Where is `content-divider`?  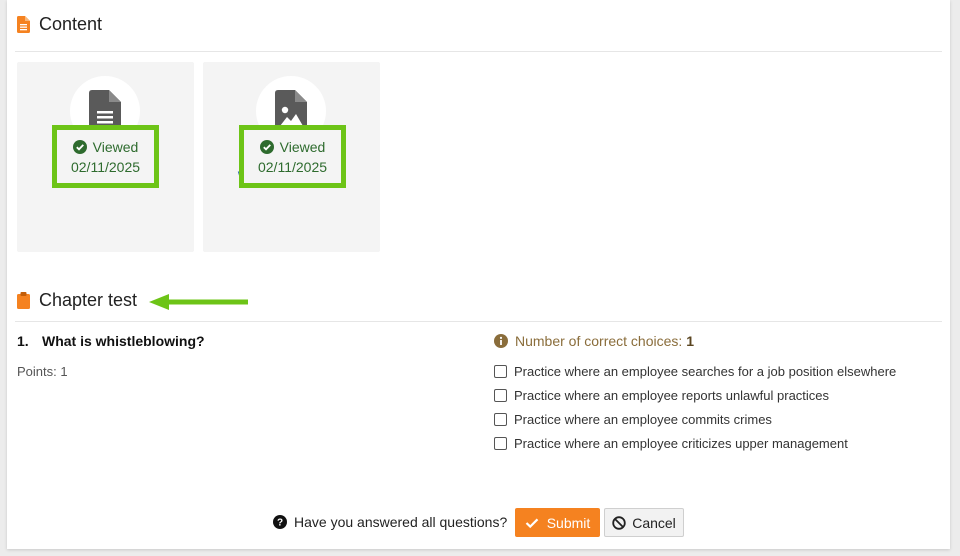
content-divider is located at coordinates (478, 51).